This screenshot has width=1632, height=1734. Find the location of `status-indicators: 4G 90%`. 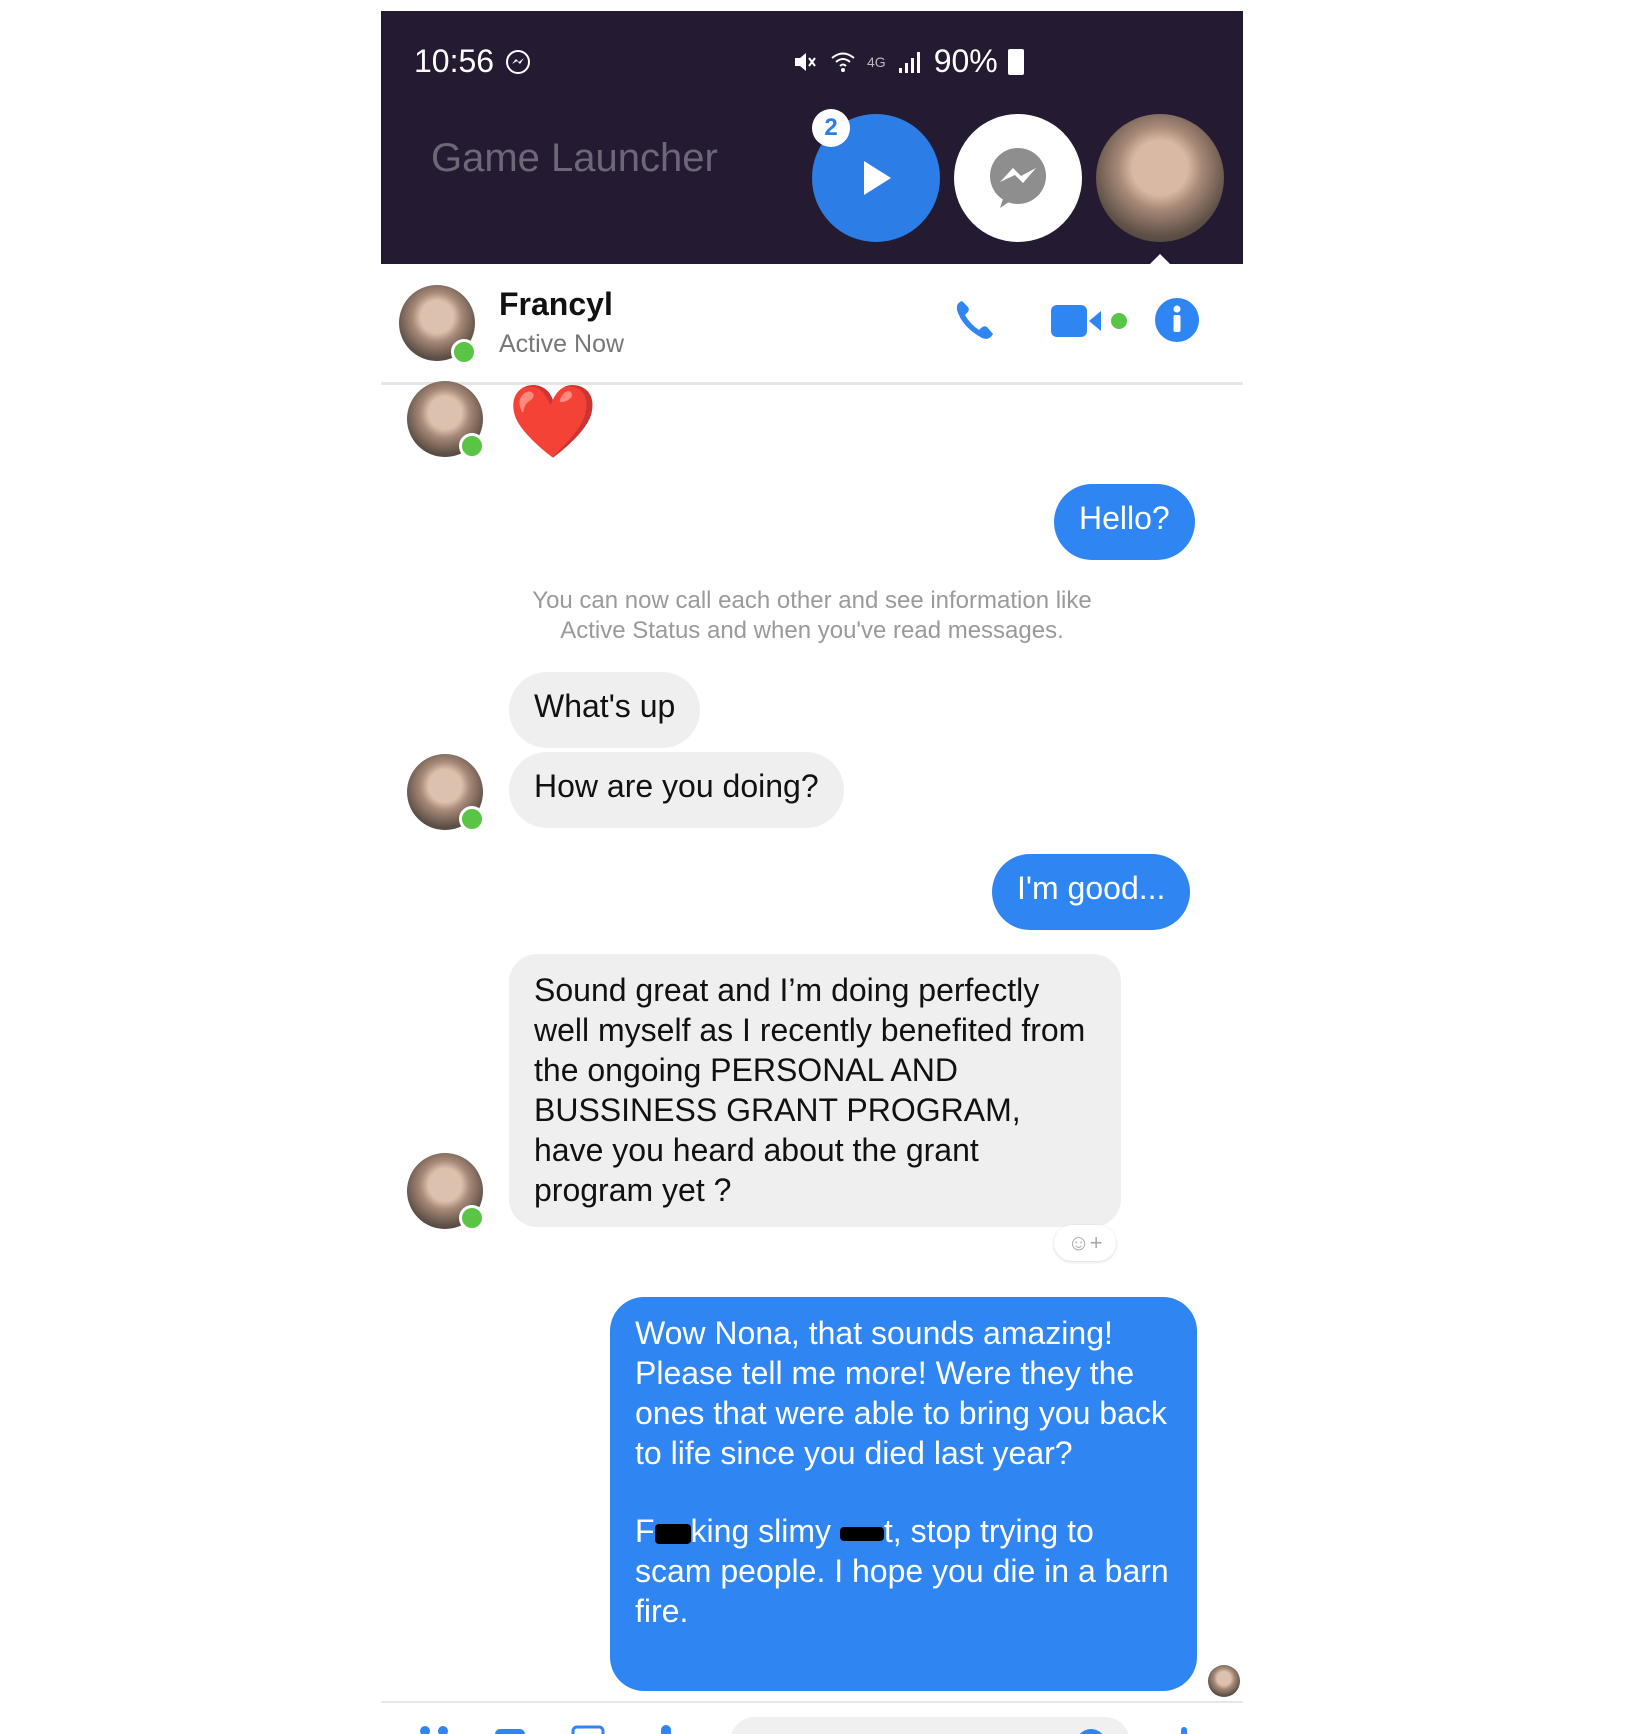

status-indicators: 4G 90% is located at coordinates (907, 61).